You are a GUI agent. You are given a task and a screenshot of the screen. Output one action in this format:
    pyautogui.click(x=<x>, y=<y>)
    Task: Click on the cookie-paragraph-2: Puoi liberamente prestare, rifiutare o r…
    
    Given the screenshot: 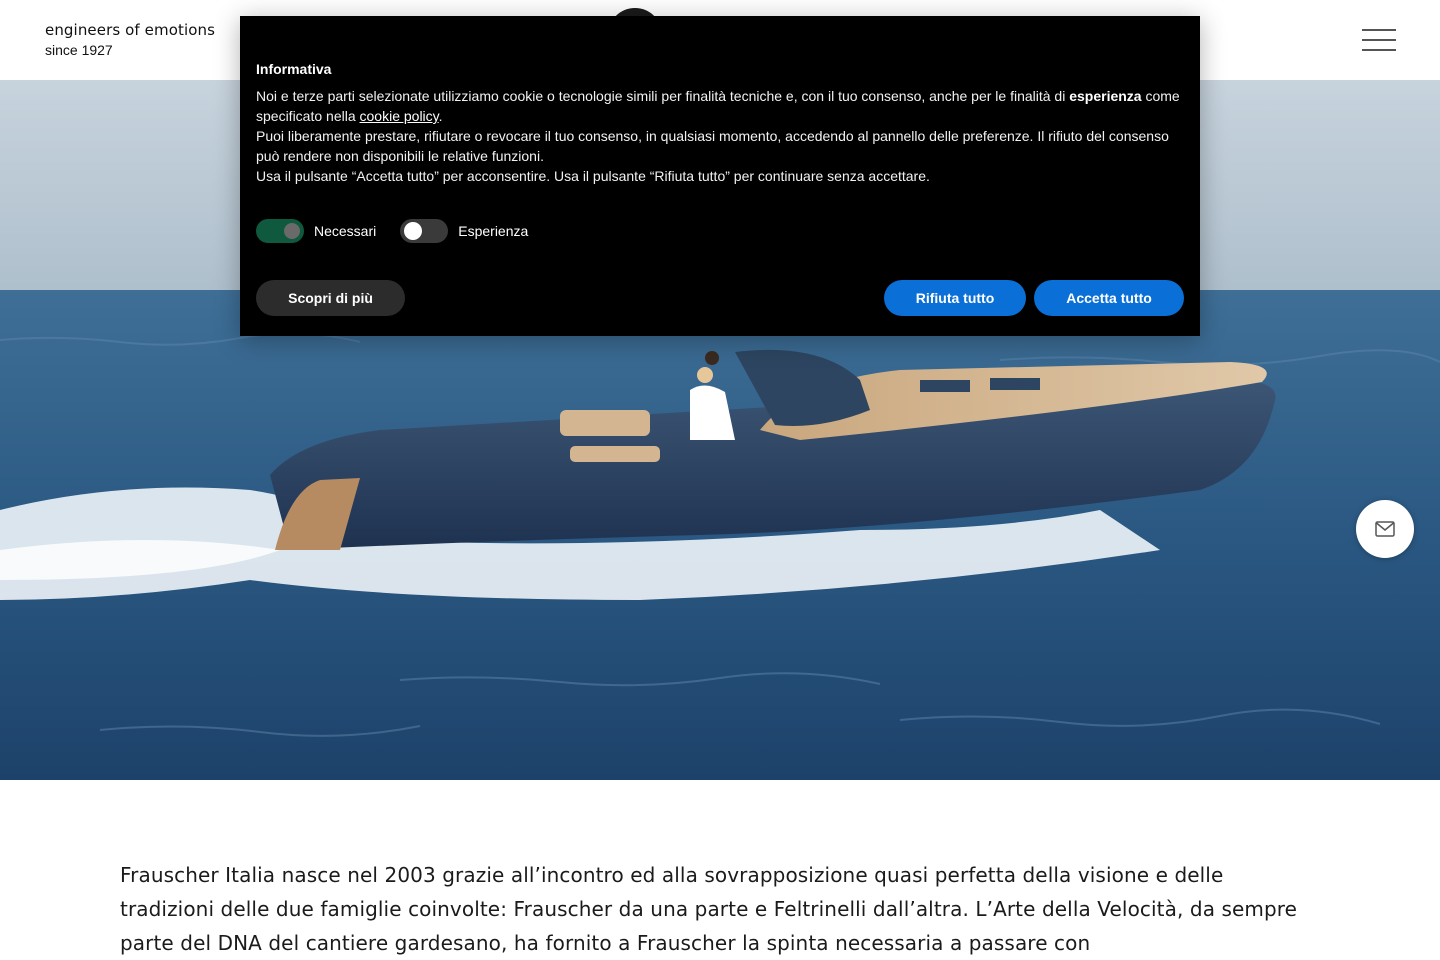 What is the action you would take?
    pyautogui.click(x=712, y=146)
    